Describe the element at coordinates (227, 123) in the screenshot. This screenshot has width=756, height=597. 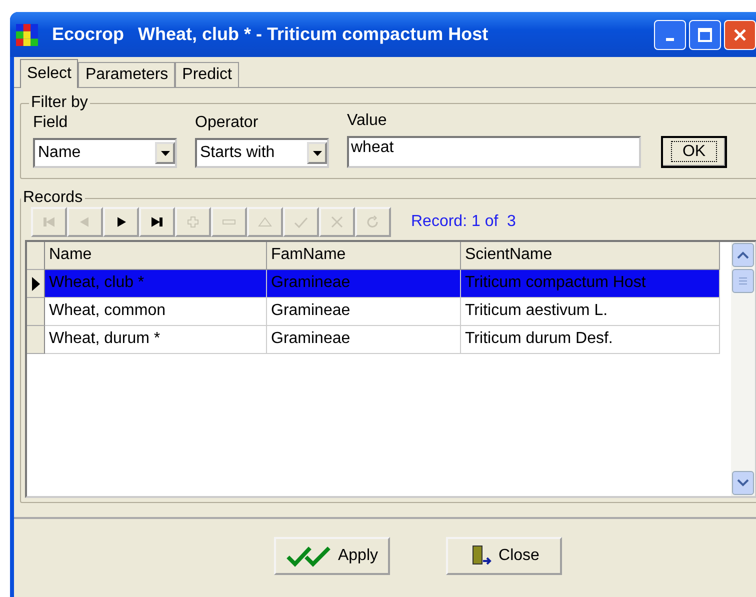
I see `operator-label: Operator` at that location.